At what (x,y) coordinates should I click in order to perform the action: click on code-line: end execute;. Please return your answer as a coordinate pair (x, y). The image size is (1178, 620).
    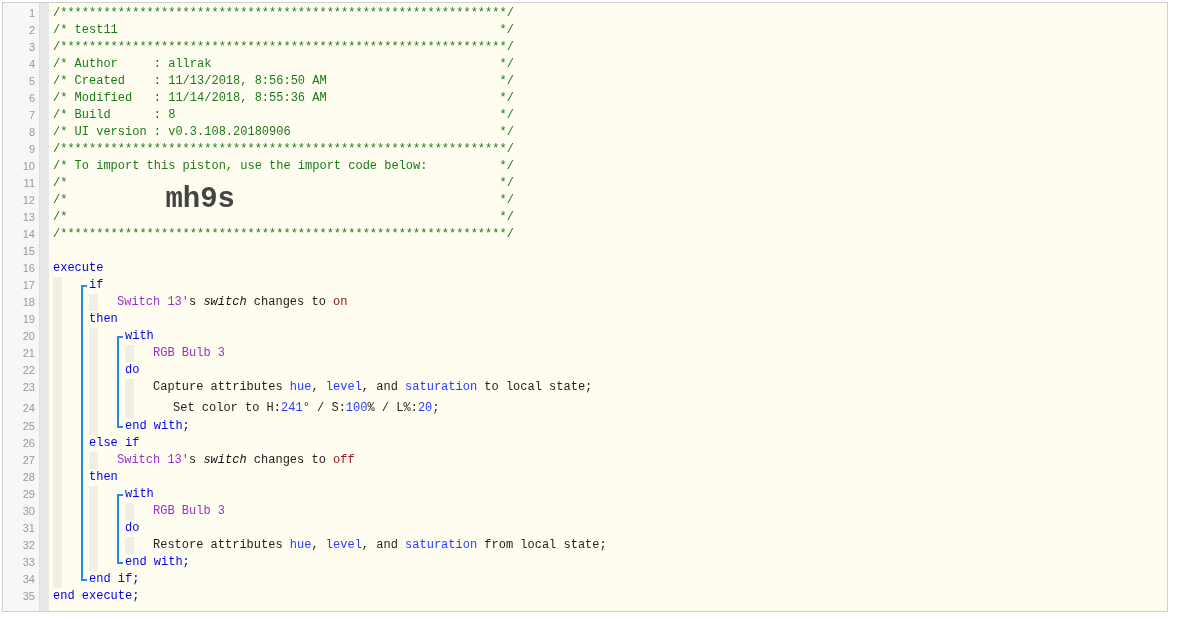
    Looking at the image, I should click on (96, 596).